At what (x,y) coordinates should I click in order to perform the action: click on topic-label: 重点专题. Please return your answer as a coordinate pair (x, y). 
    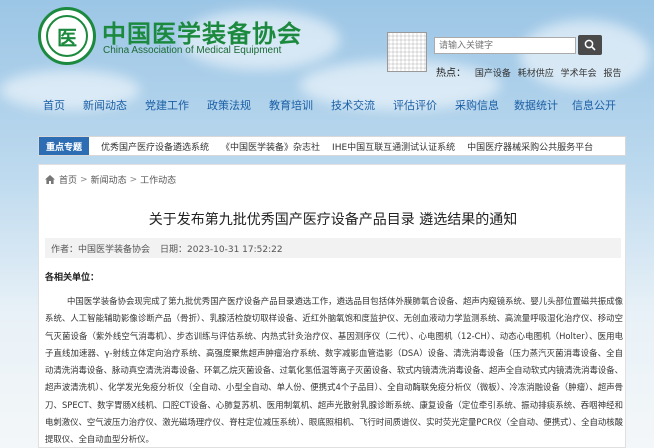
    Looking at the image, I should click on (64, 146).